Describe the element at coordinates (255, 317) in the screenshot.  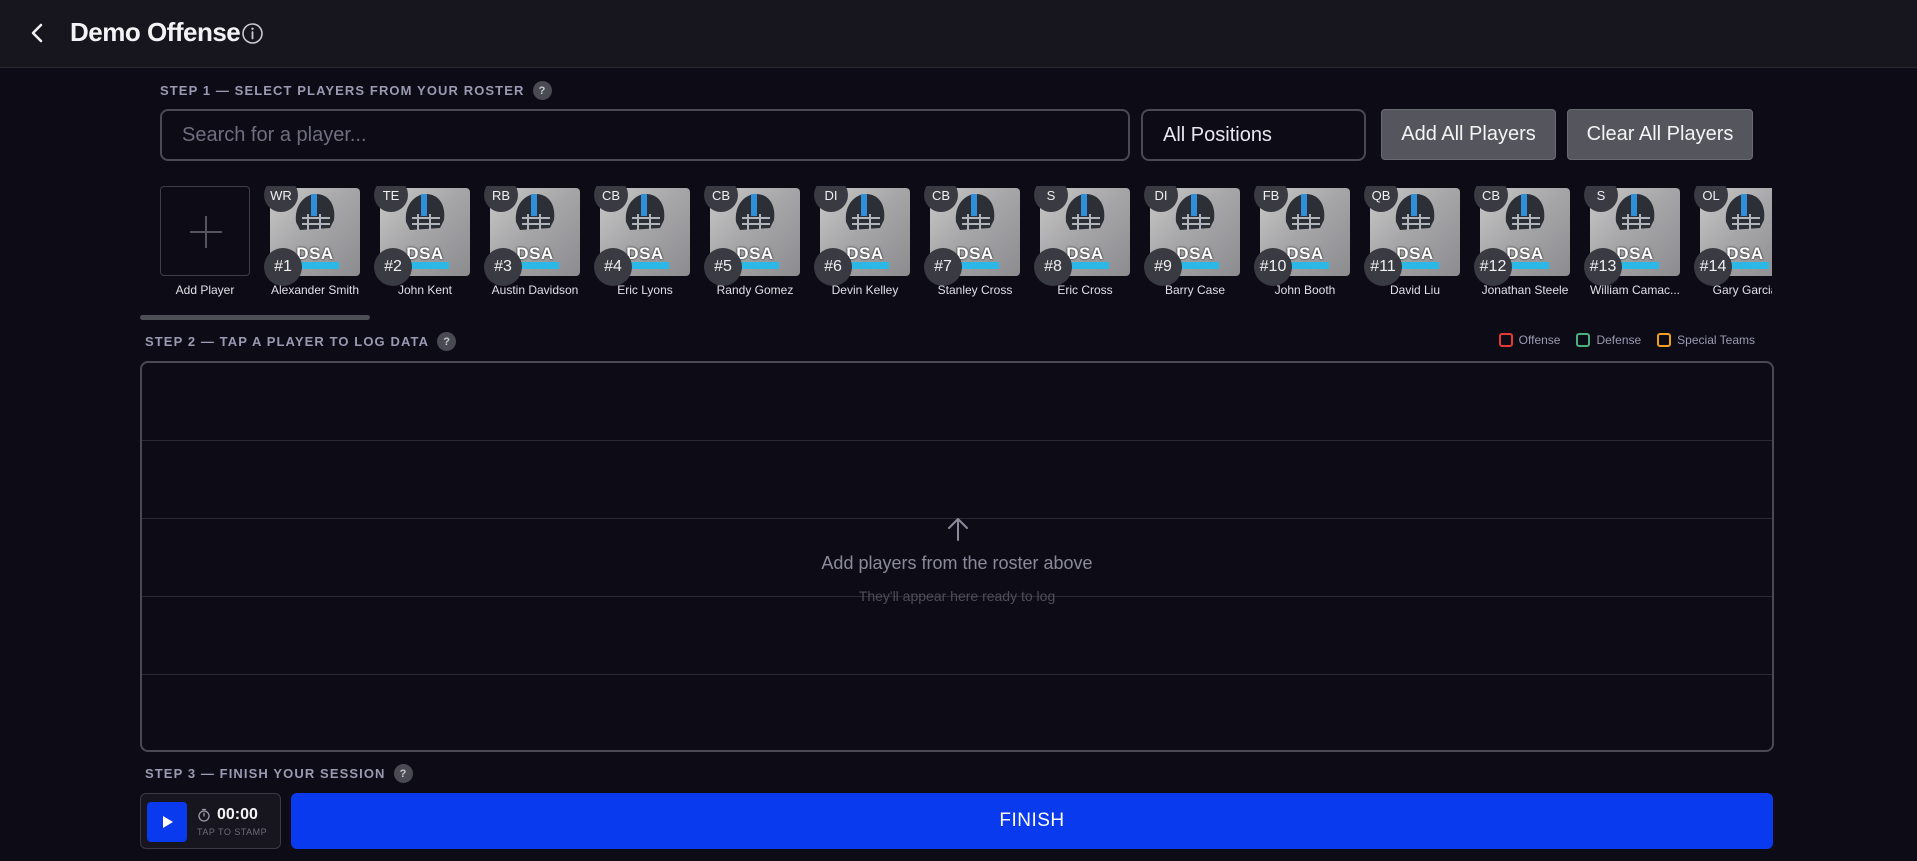
I see `roster-scrollbar` at that location.